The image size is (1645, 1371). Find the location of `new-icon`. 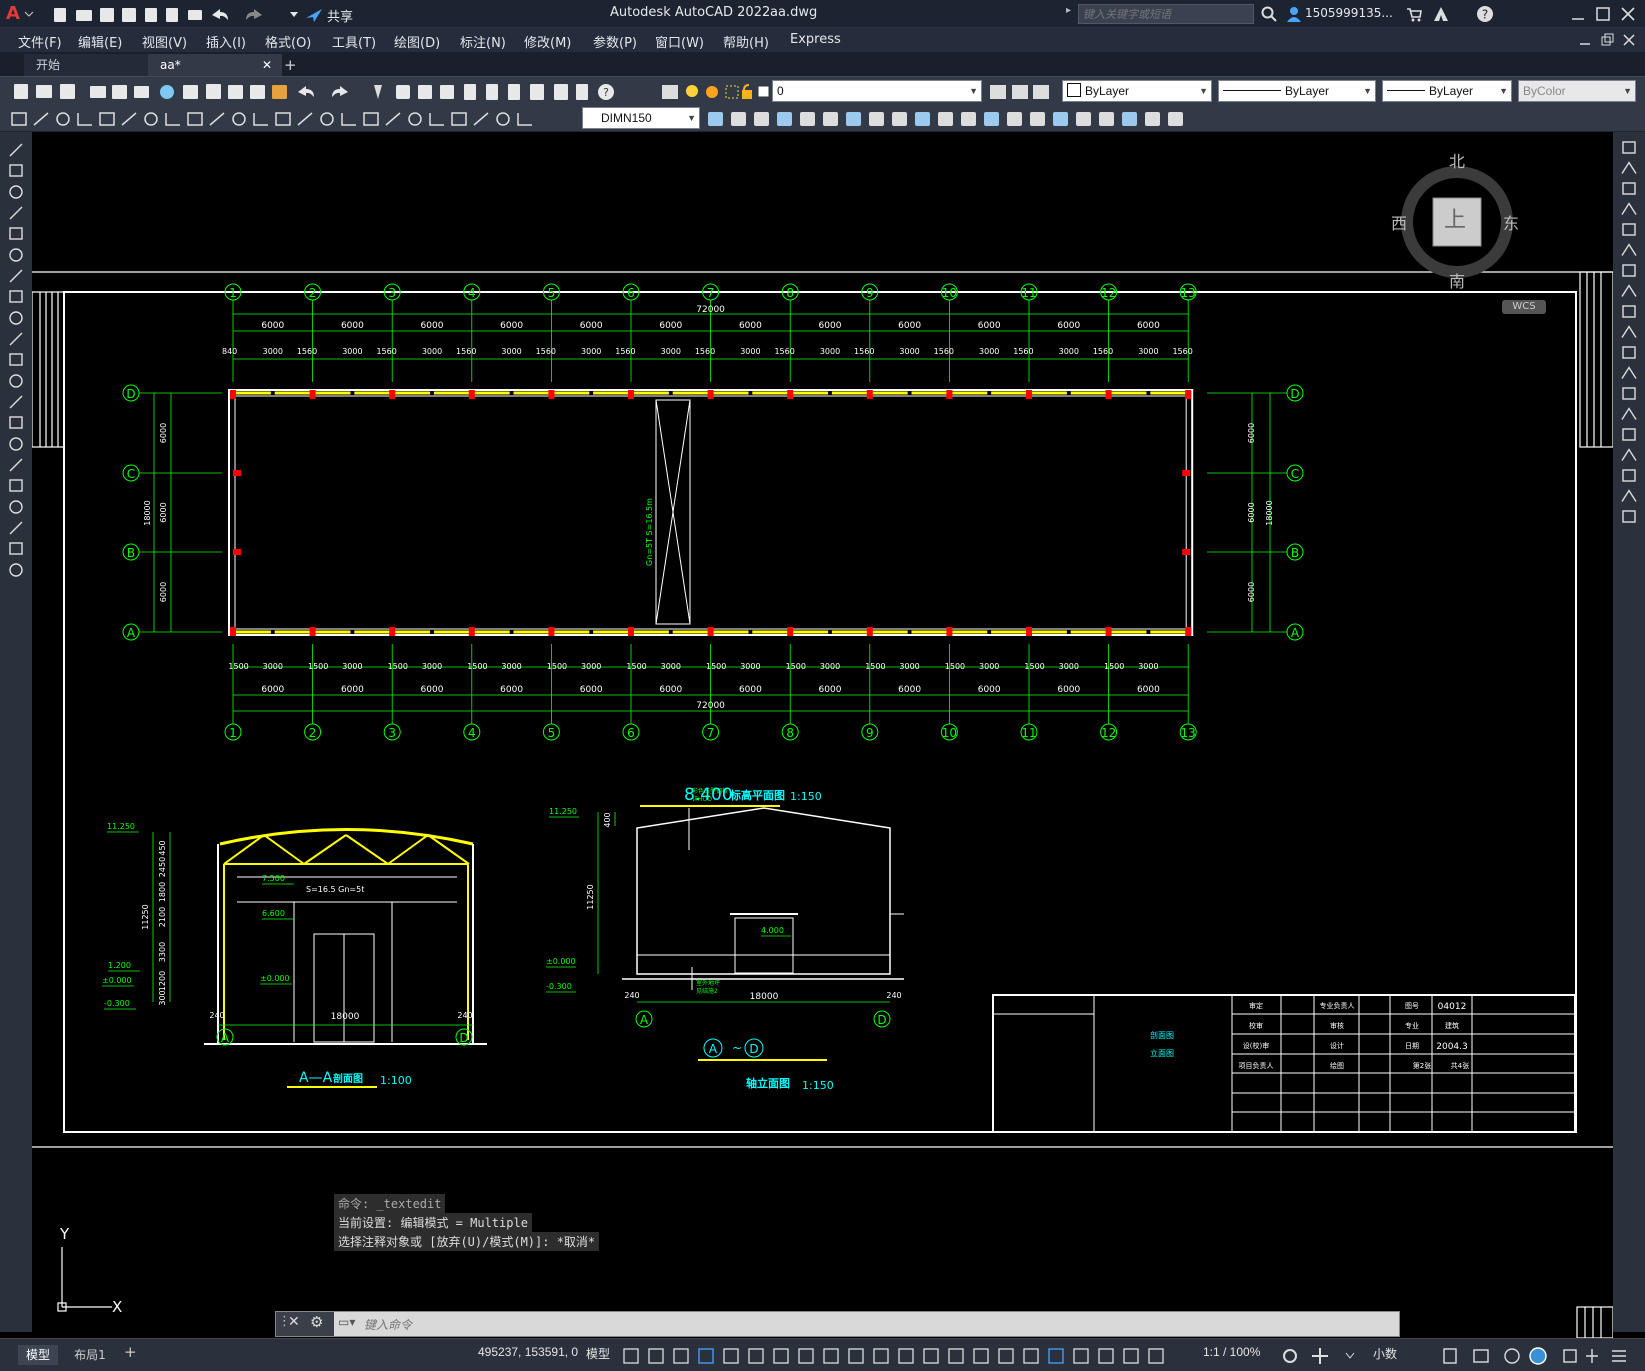

new-icon is located at coordinates (60, 15).